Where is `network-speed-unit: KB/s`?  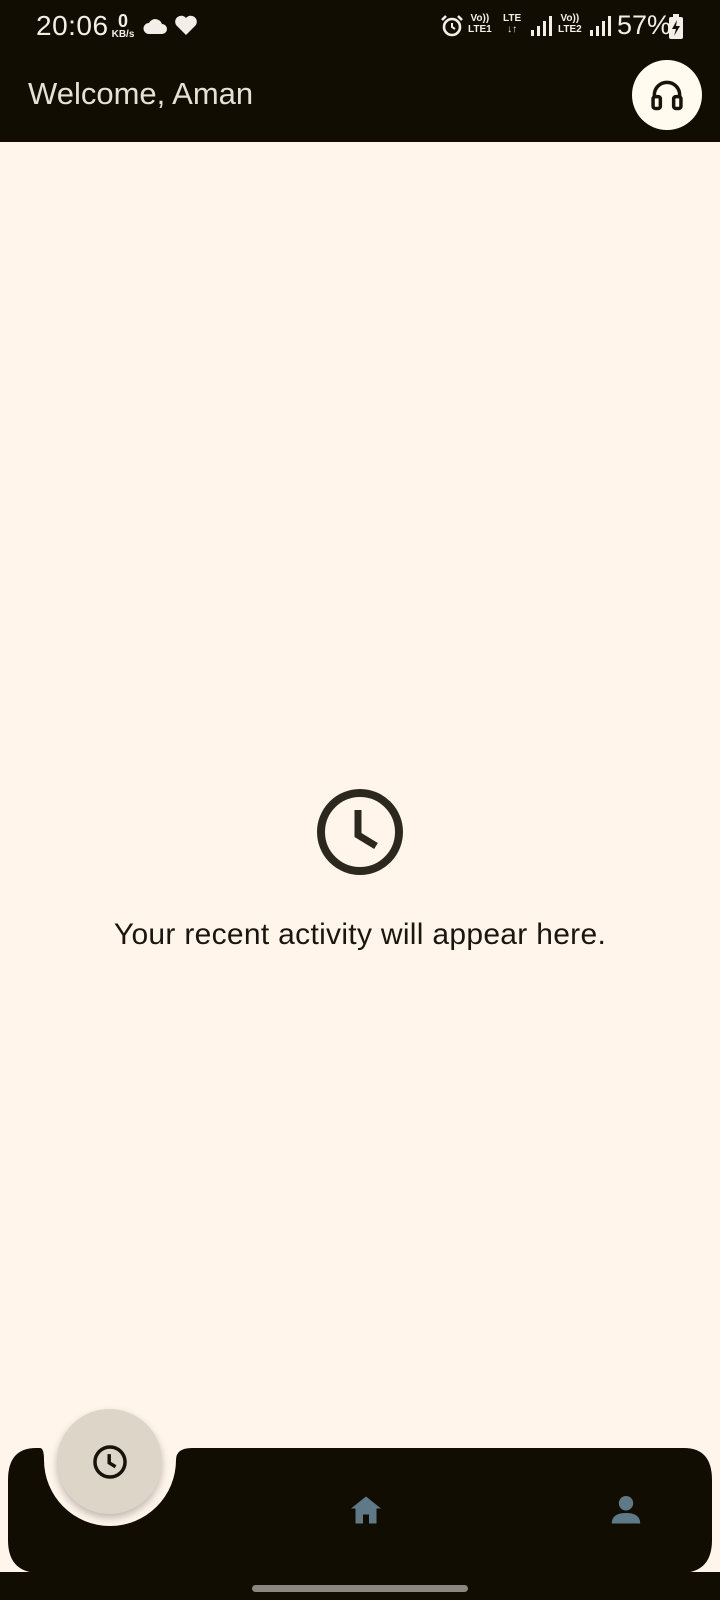
network-speed-unit: KB/s is located at coordinates (123, 34).